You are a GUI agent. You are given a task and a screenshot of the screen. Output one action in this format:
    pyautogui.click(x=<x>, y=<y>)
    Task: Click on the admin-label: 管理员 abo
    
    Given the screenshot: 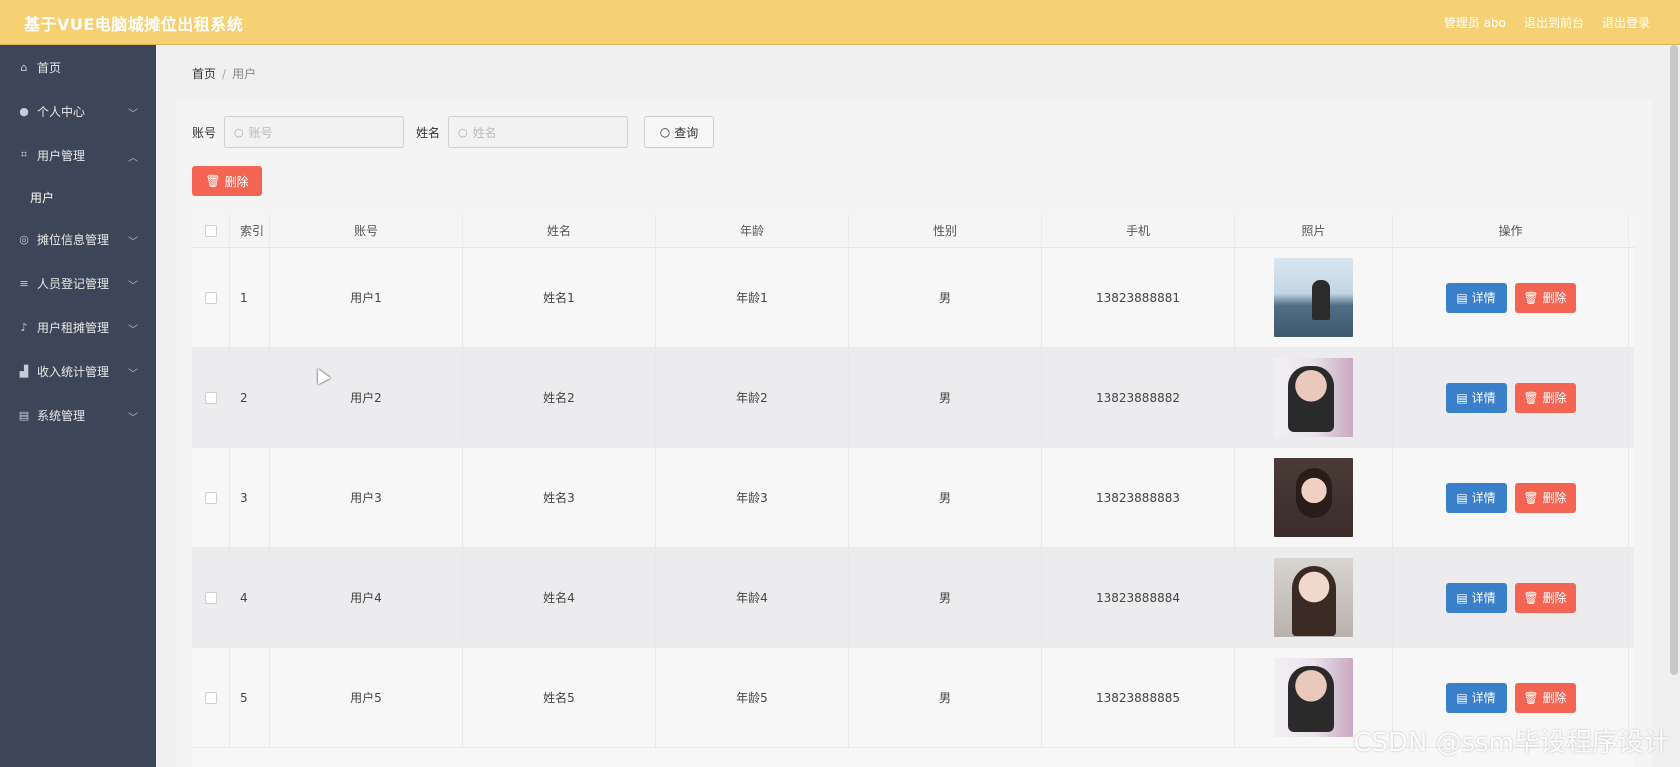 What is the action you would take?
    pyautogui.click(x=1474, y=23)
    